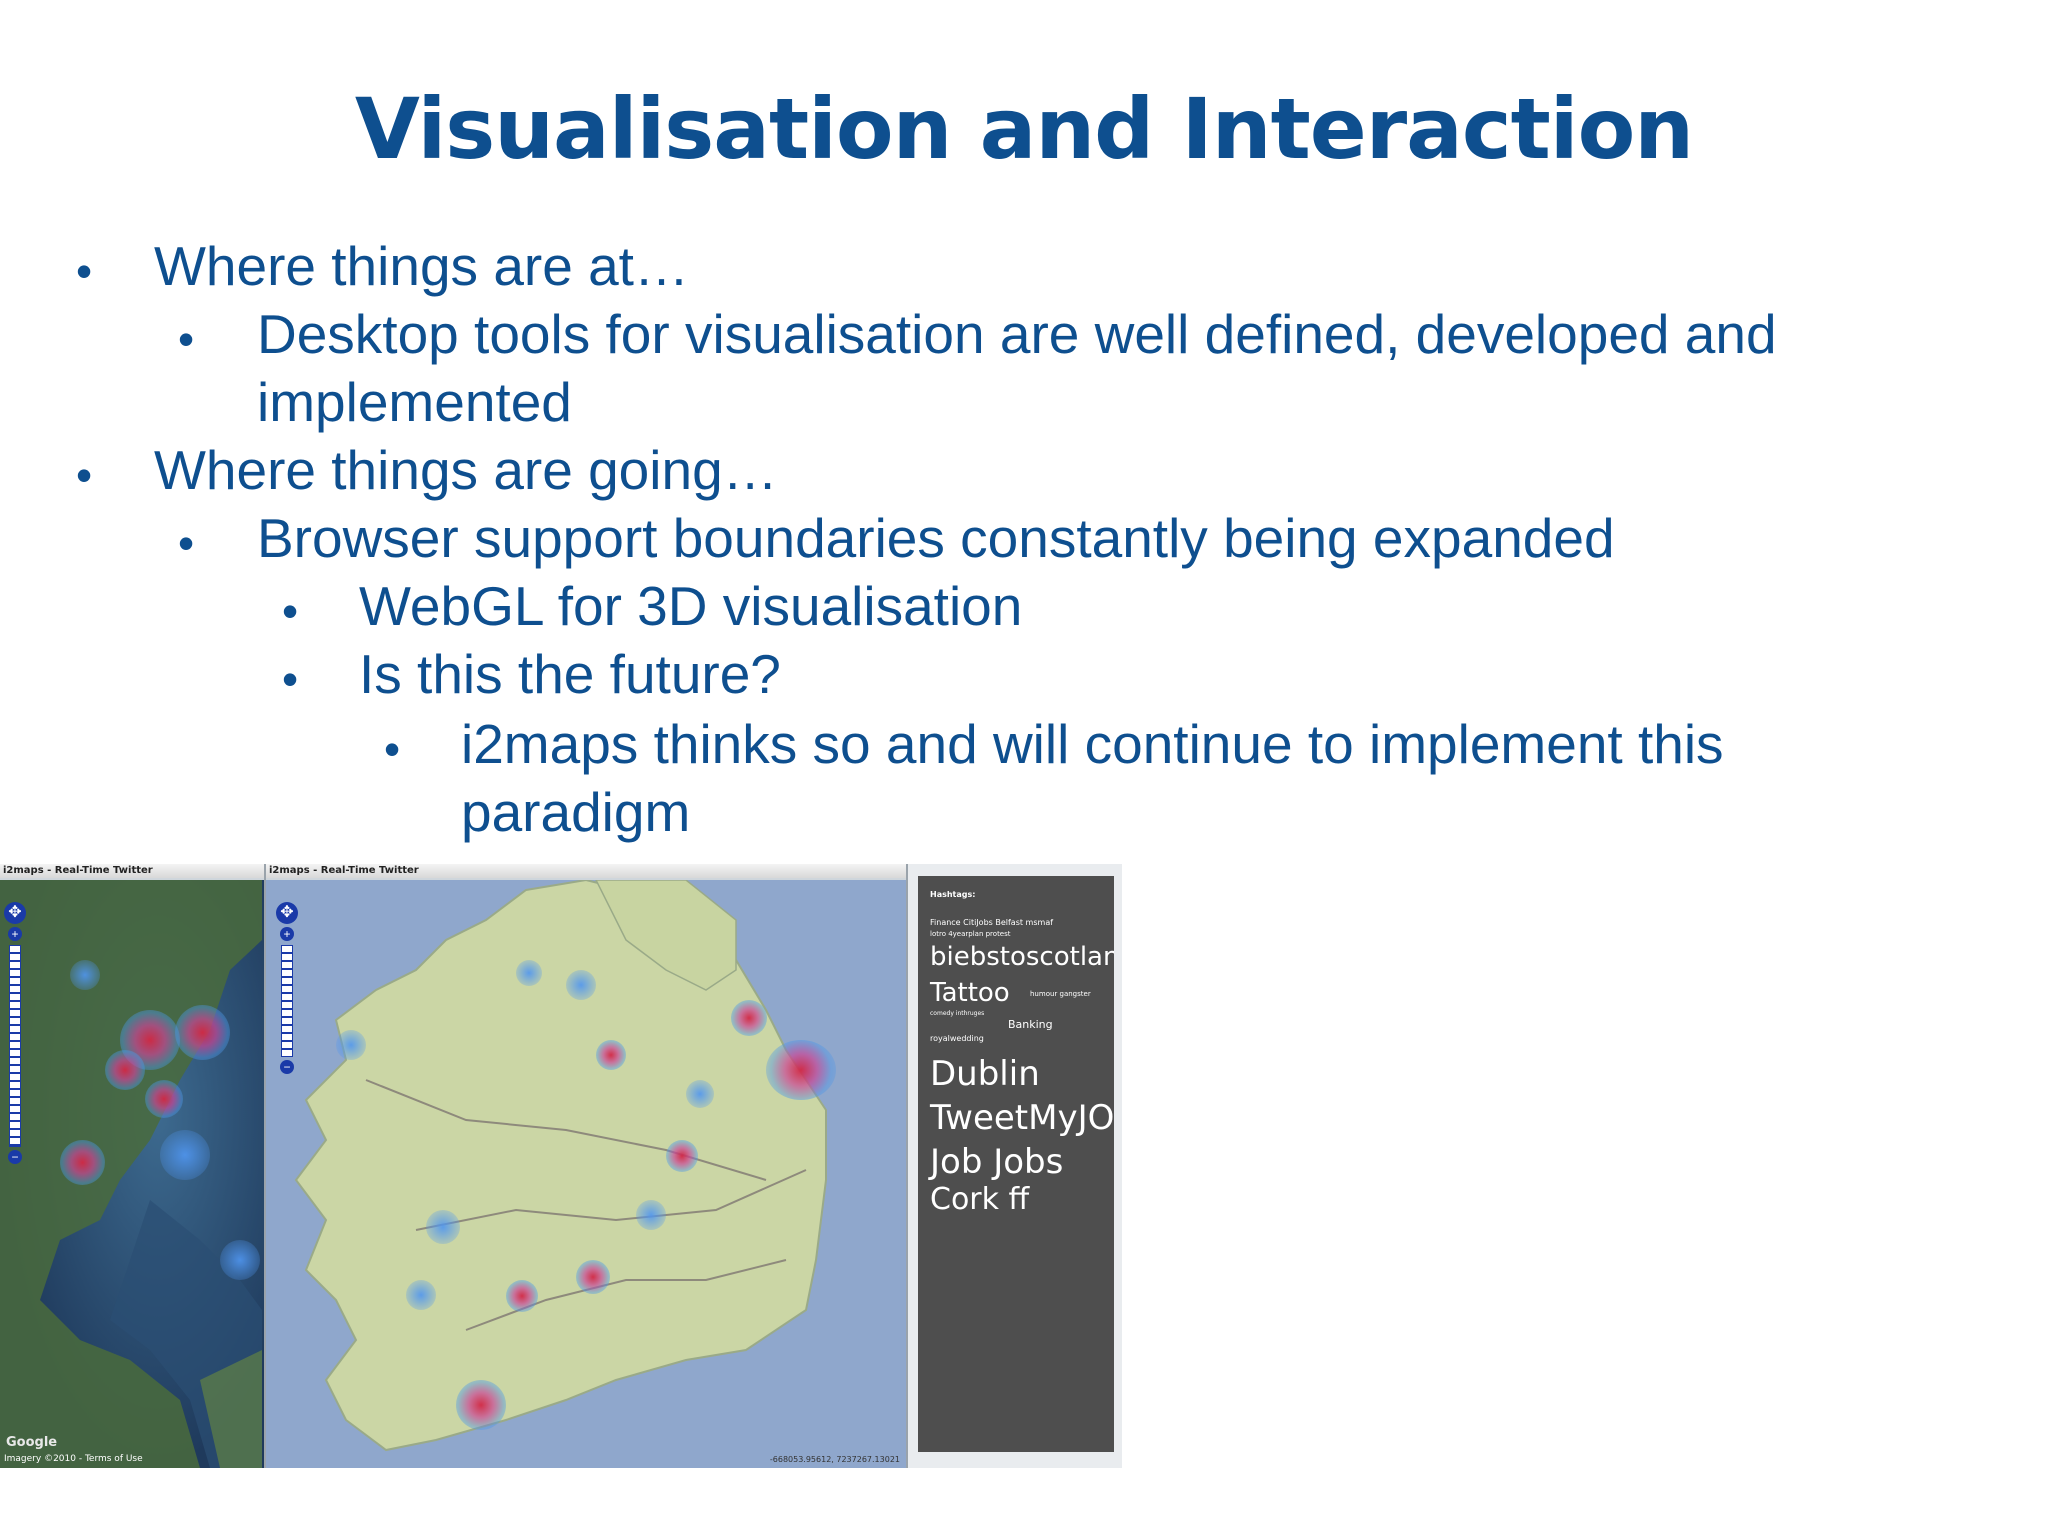 This screenshot has height=1536, width=2048. What do you see at coordinates (957, 1013) in the screenshot?
I see `hashtag-line: comedy inthruges` at bounding box center [957, 1013].